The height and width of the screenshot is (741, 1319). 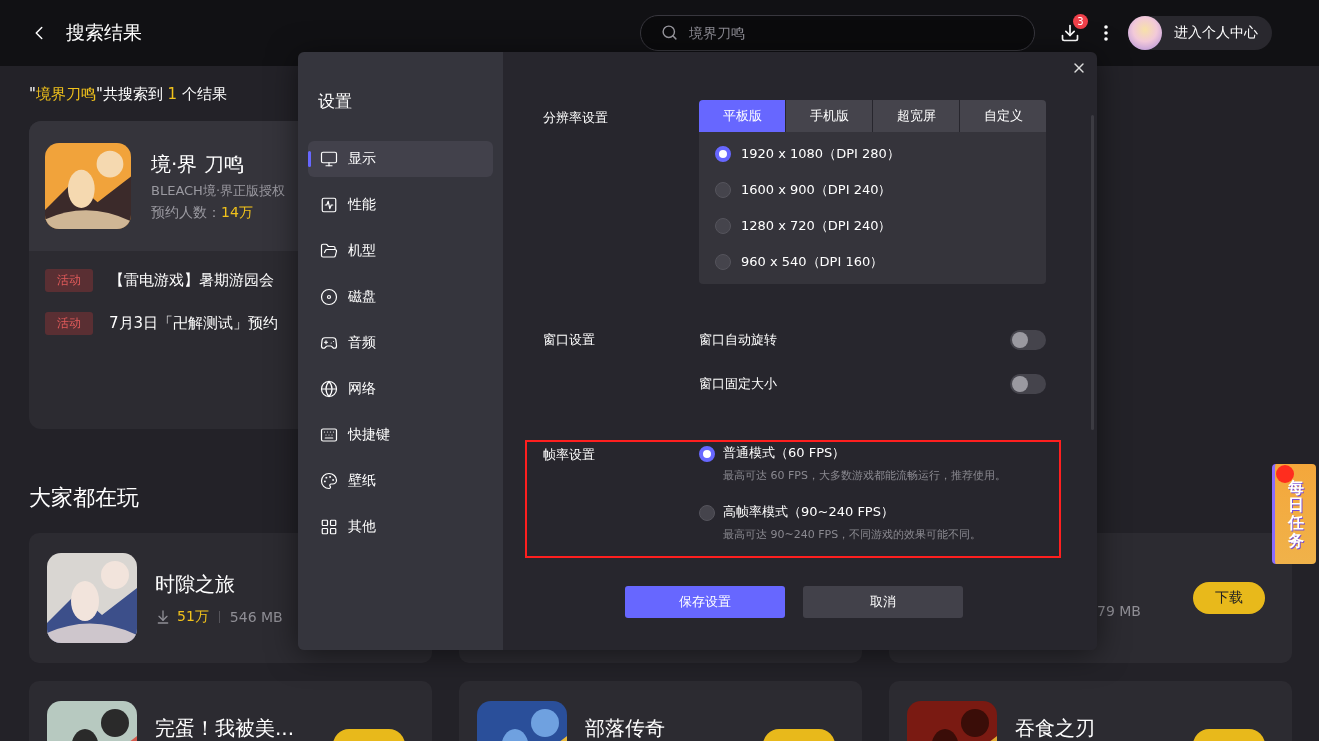 I want to click on section-title: 大家都在玩, so click(x=84, y=498).